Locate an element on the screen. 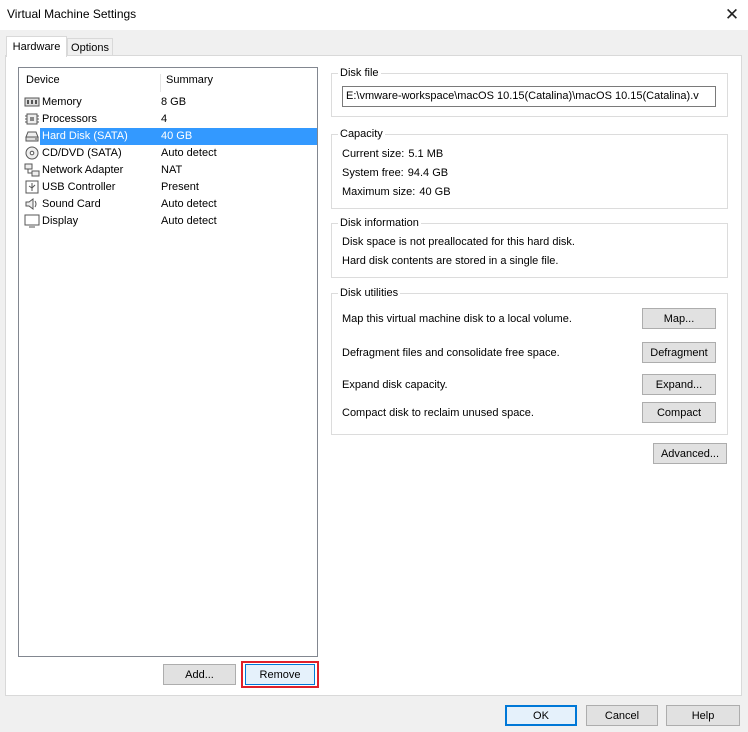  current-size-value: 5.1 MB is located at coordinates (426, 154).